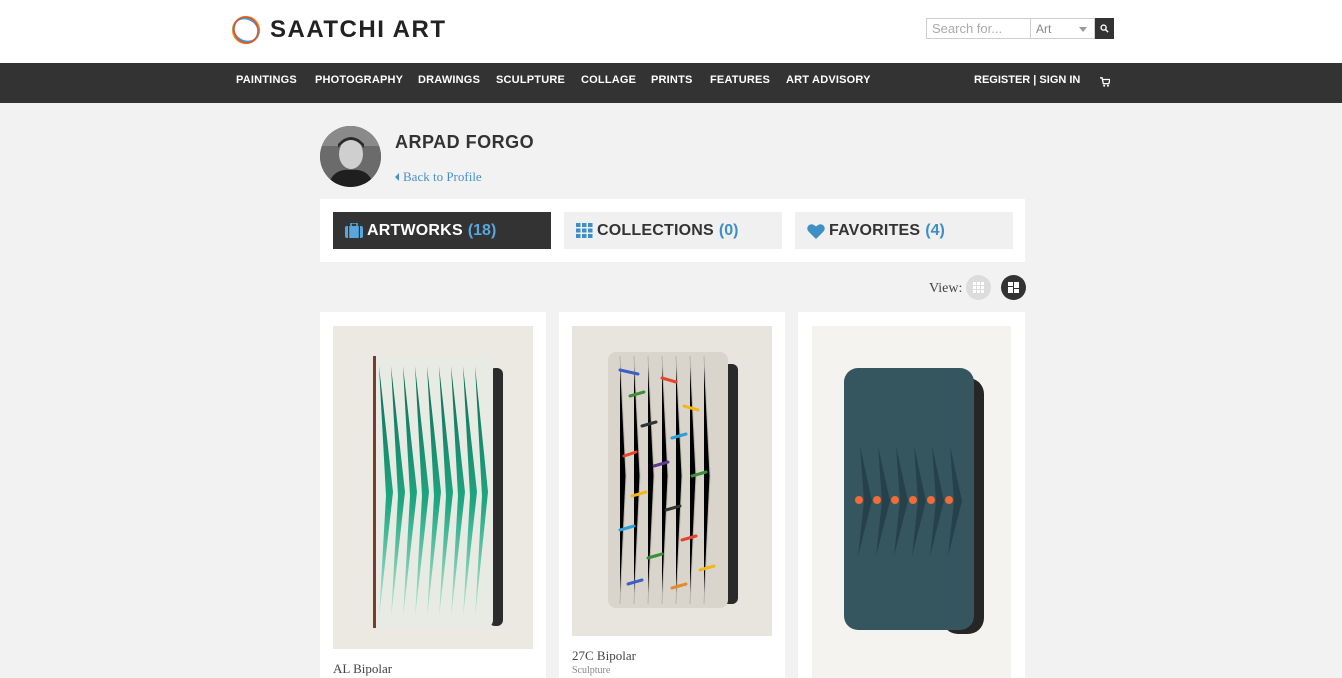 Image resolution: width=1342 pixels, height=678 pixels. I want to click on masonry-view-icon, so click(1013, 287).